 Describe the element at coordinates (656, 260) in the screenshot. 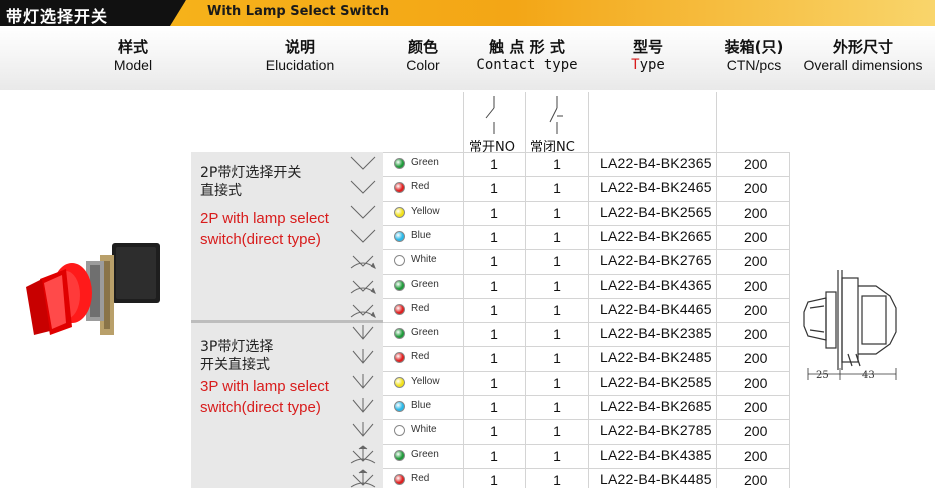

I see `model-number: LA22-B4-BK2765` at that location.